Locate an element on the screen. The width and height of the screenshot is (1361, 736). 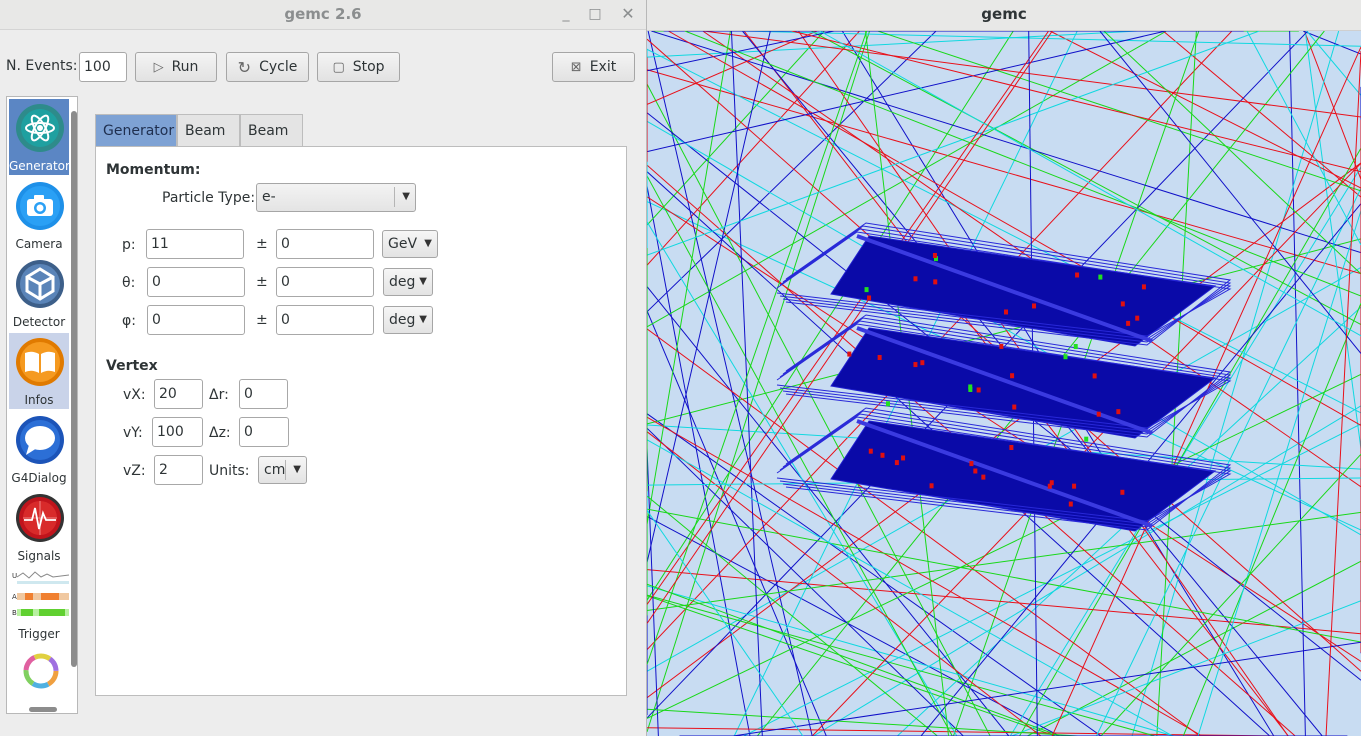
sidebar-item-label: Generator is located at coordinates (39, 166).